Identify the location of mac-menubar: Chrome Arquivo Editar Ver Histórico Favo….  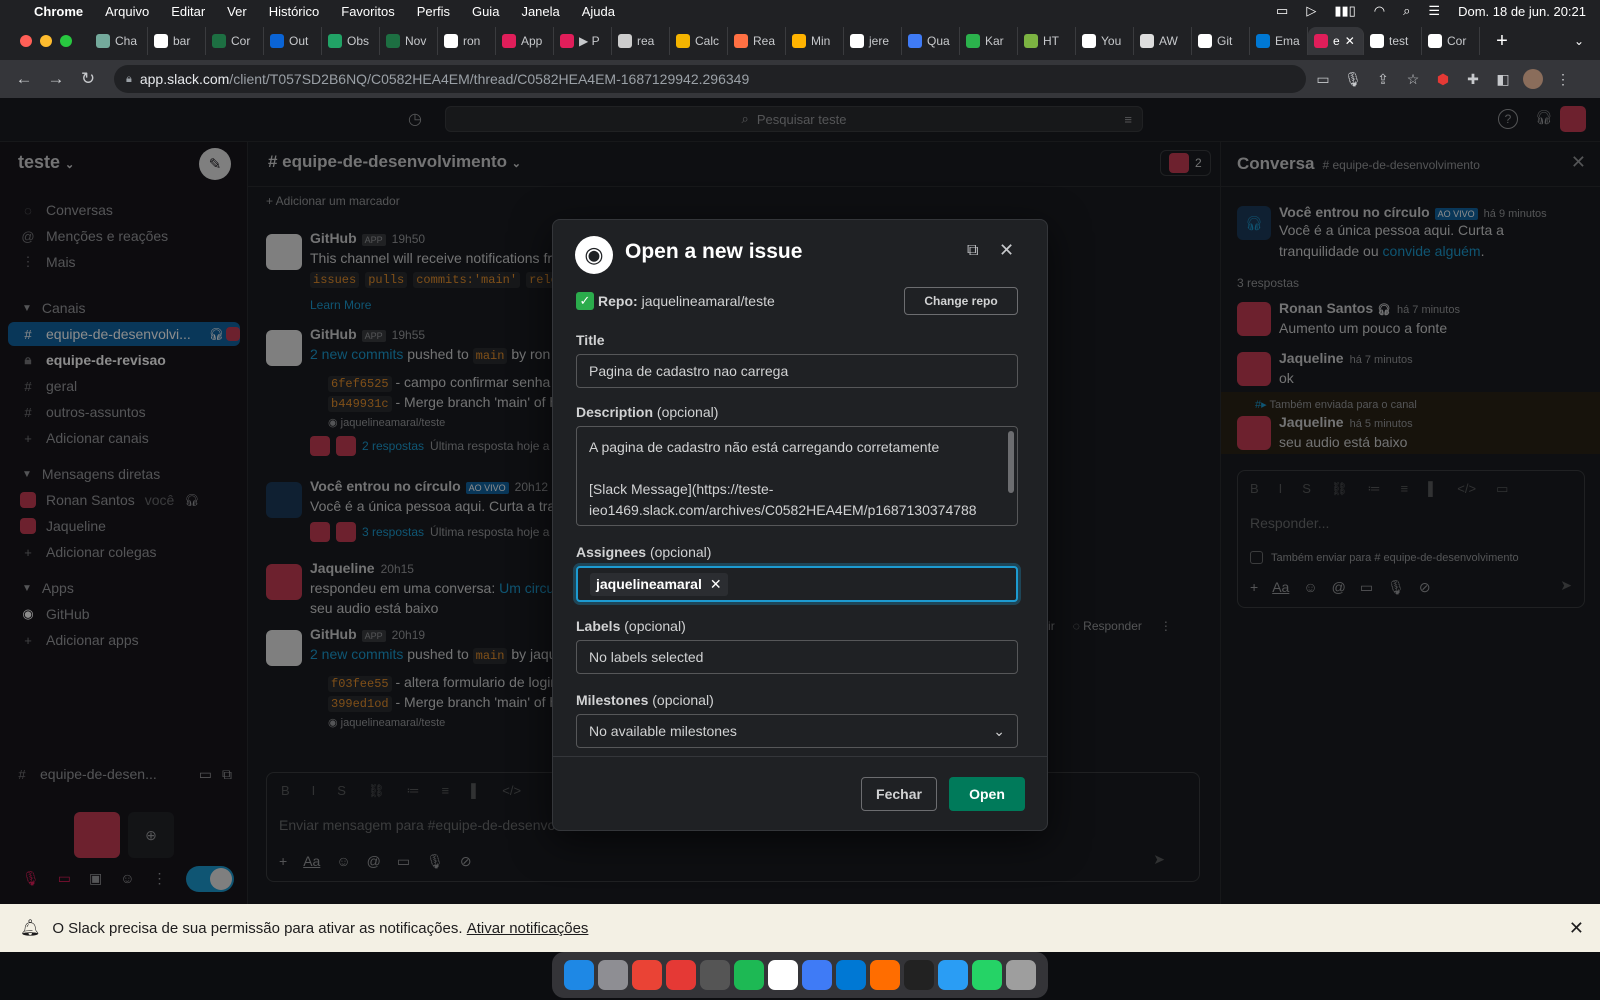
(800, 11).